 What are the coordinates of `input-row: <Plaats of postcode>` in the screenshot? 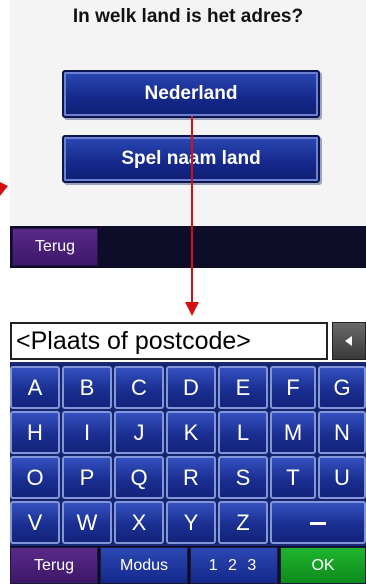 It's located at (188, 341).